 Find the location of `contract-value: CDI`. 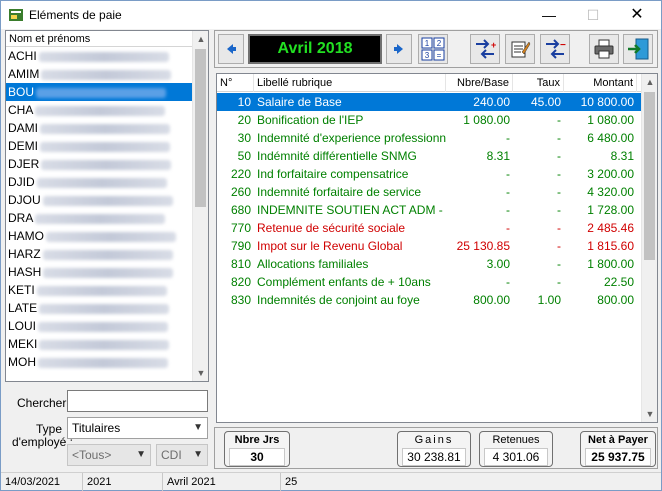

contract-value: CDI is located at coordinates (171, 455).